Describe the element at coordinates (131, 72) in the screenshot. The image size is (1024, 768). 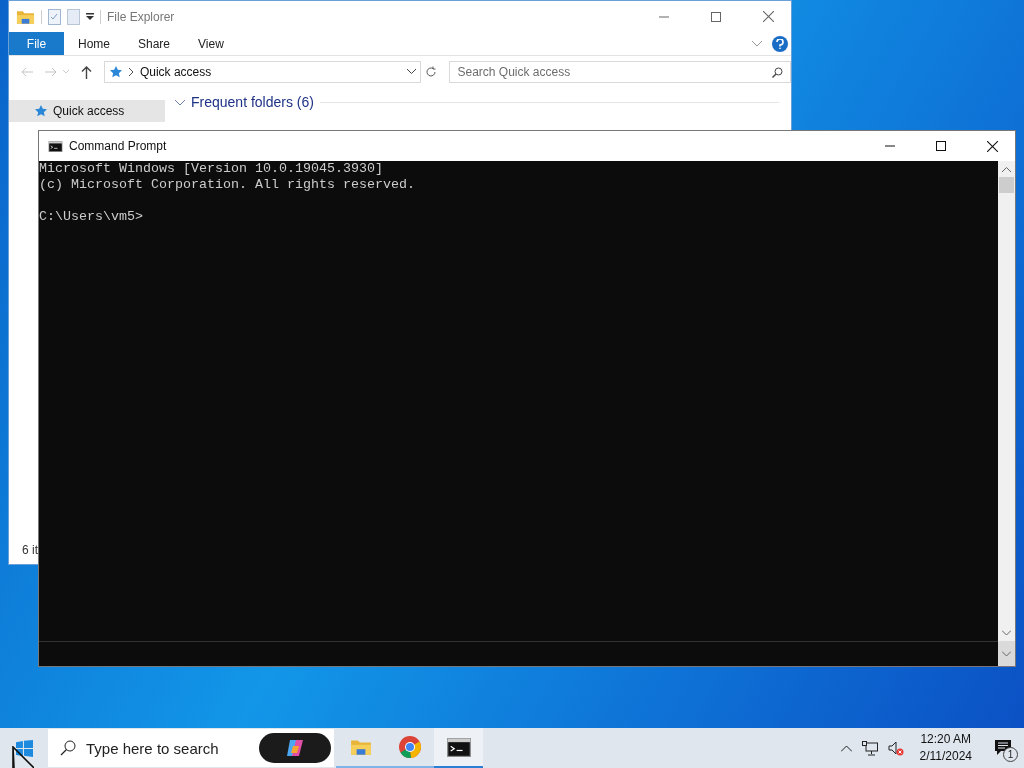
I see `chevron-right-icon` at that location.